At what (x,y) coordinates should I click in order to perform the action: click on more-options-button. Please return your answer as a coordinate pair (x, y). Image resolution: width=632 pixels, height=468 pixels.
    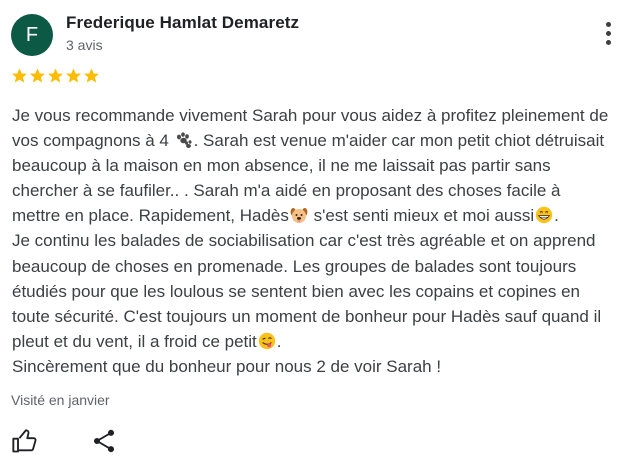
    Looking at the image, I should click on (610, 34).